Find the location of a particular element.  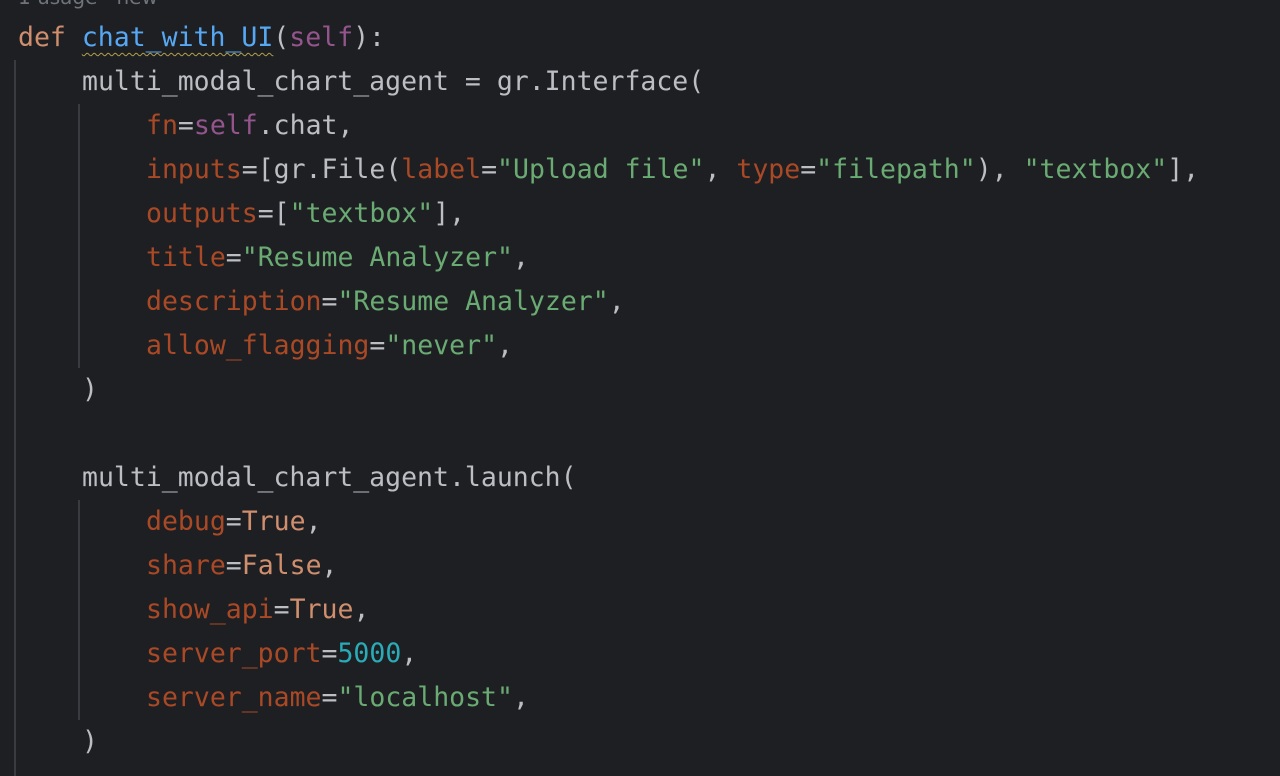

code-line-fn-arg: fn=self.chat, is located at coordinates (249, 126).